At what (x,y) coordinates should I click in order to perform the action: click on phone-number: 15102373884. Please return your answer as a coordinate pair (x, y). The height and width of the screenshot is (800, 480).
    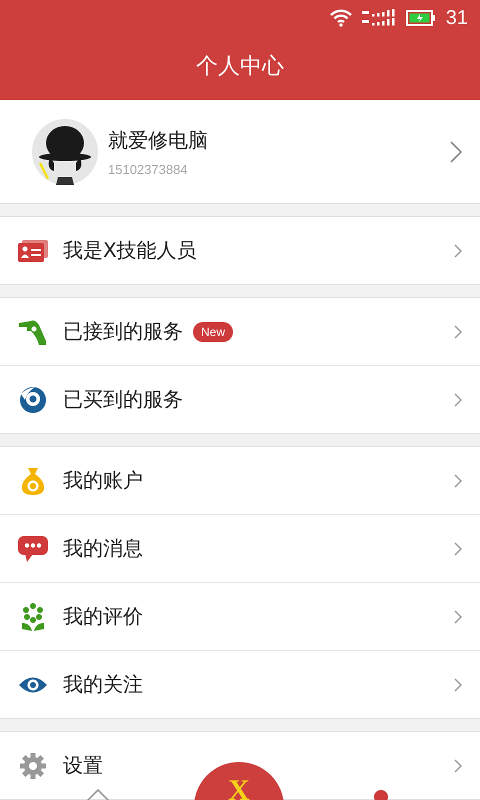
    Looking at the image, I should click on (148, 169).